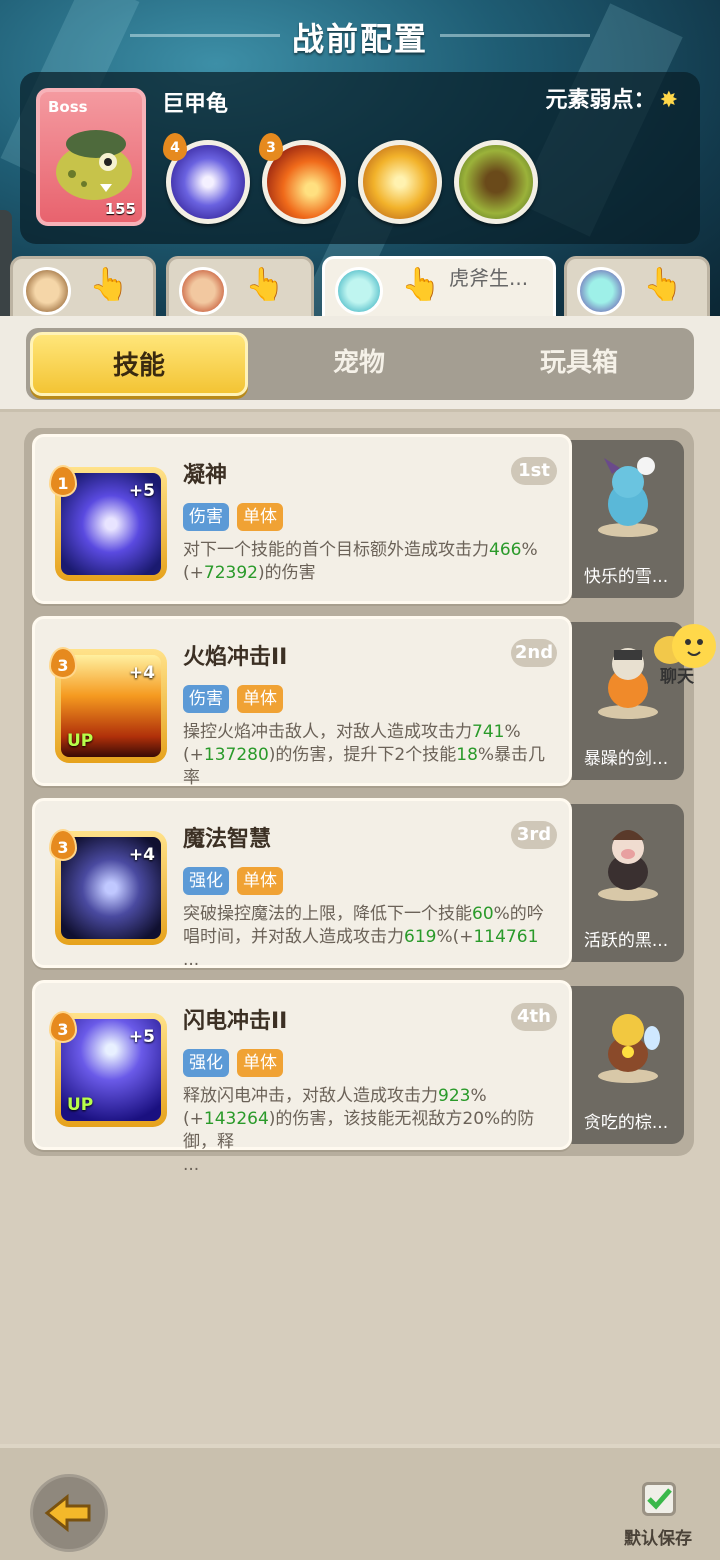 Image resolution: width=720 pixels, height=1560 pixels. I want to click on default-save-label: 默认保存, so click(658, 1539).